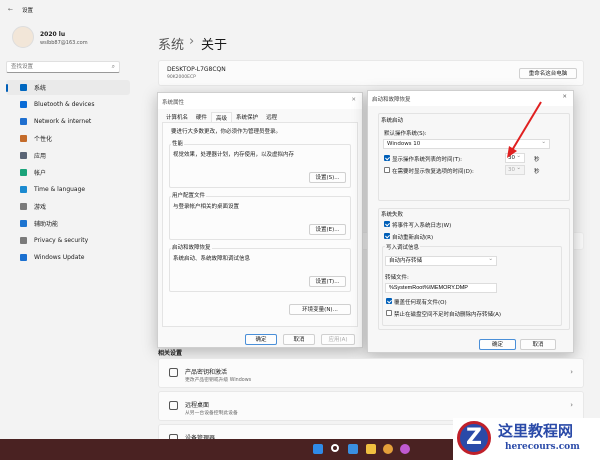  I want to click on sidebar-item: Network & internet, so click(68, 121).